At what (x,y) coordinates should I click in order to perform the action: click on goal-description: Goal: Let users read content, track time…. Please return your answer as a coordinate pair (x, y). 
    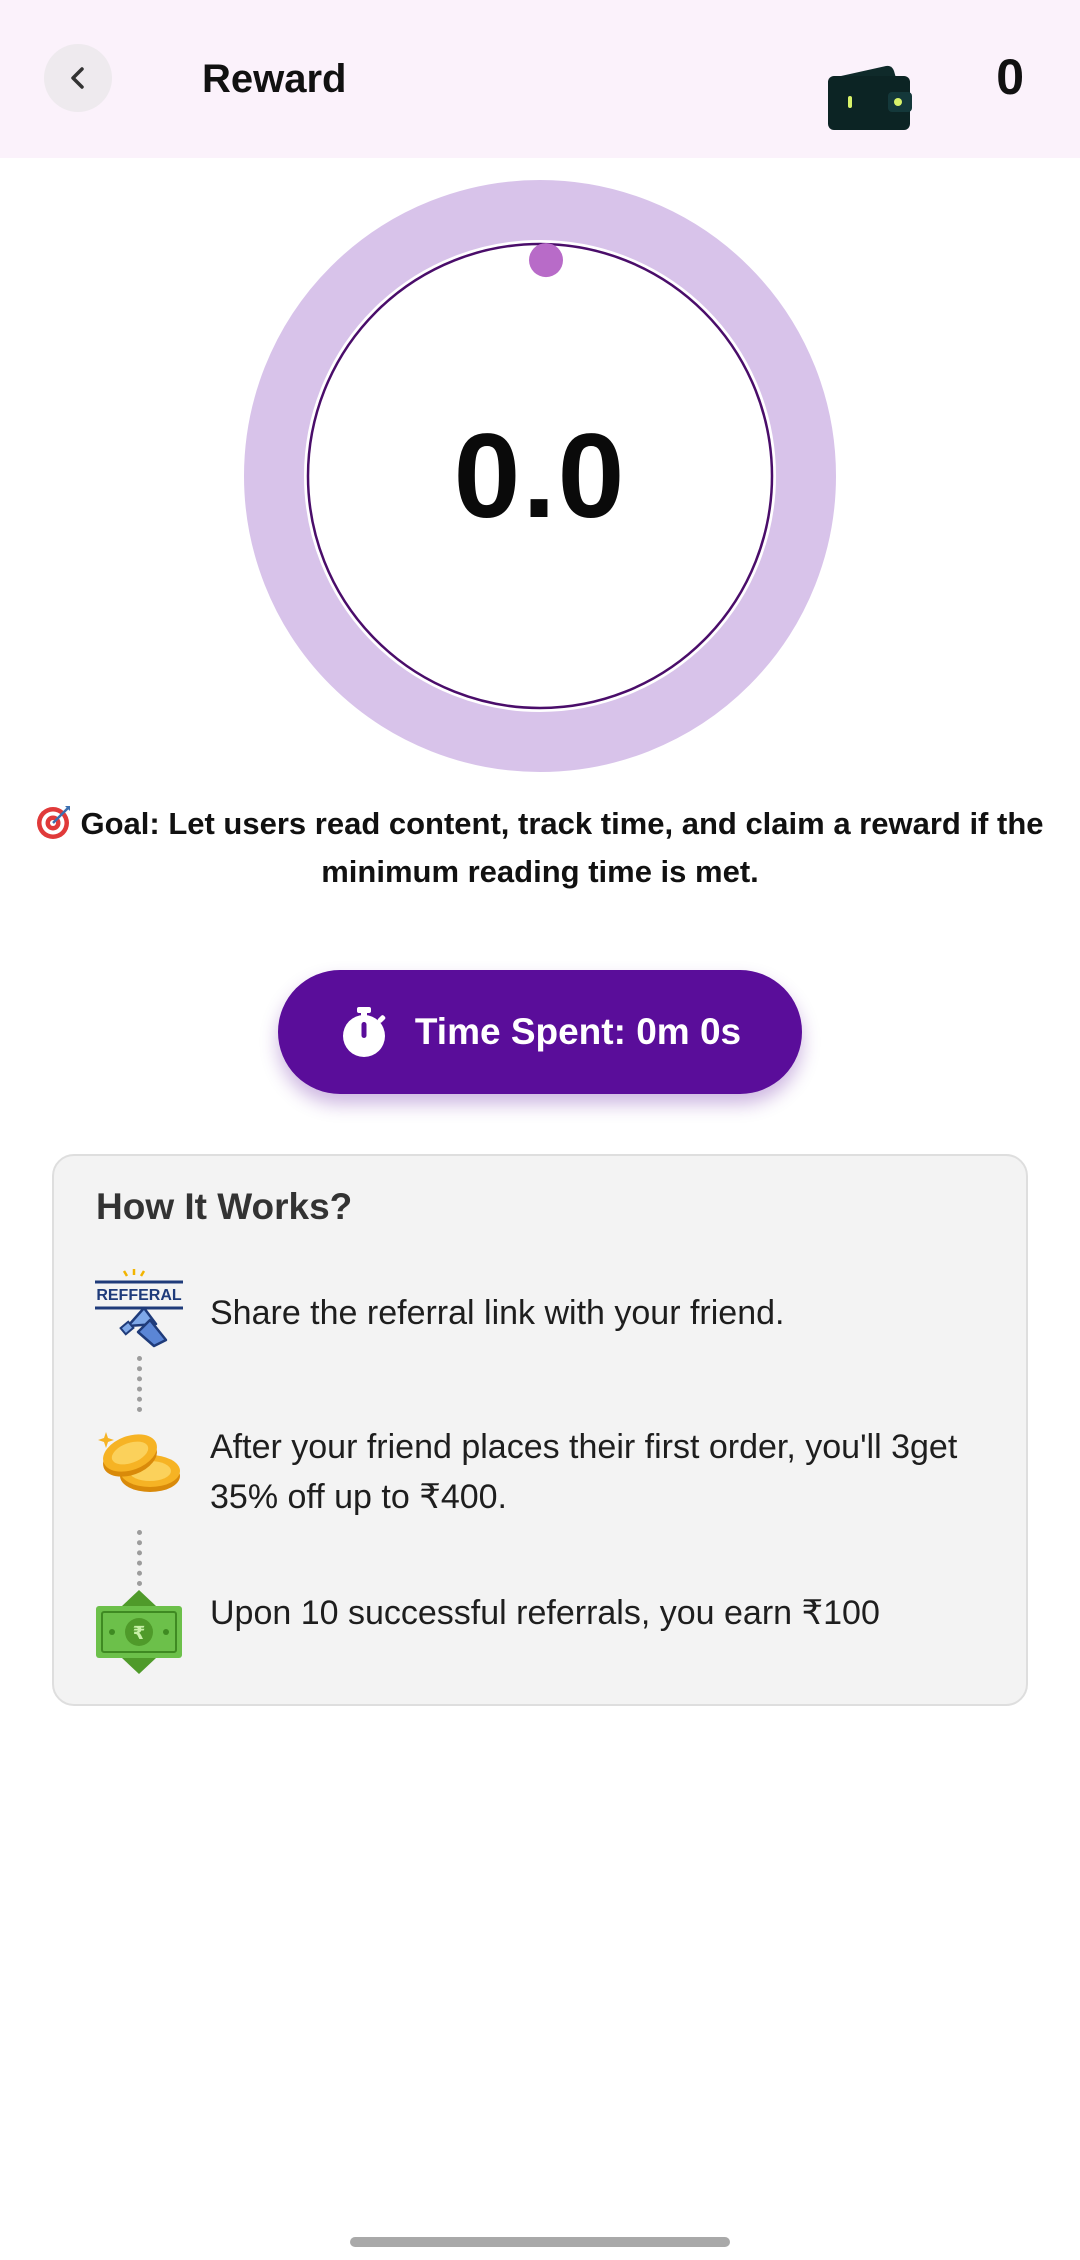
    Looking at the image, I should click on (540, 848).